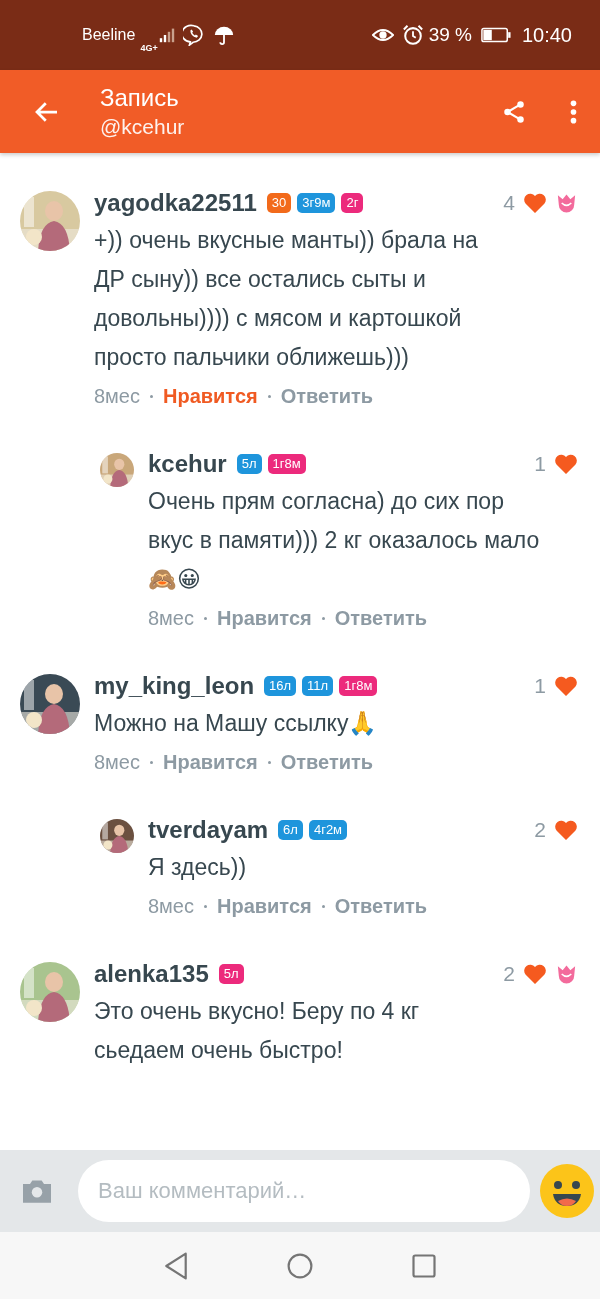 This screenshot has width=600, height=1299. Describe the element at coordinates (573, 111) in the screenshot. I see `more-options-icon` at that location.